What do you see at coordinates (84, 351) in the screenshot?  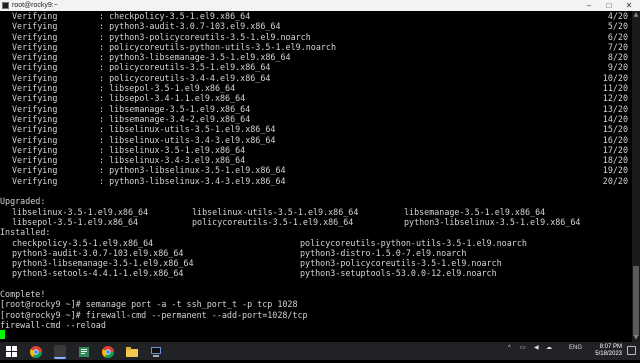 I see `notepad-icon` at bounding box center [84, 351].